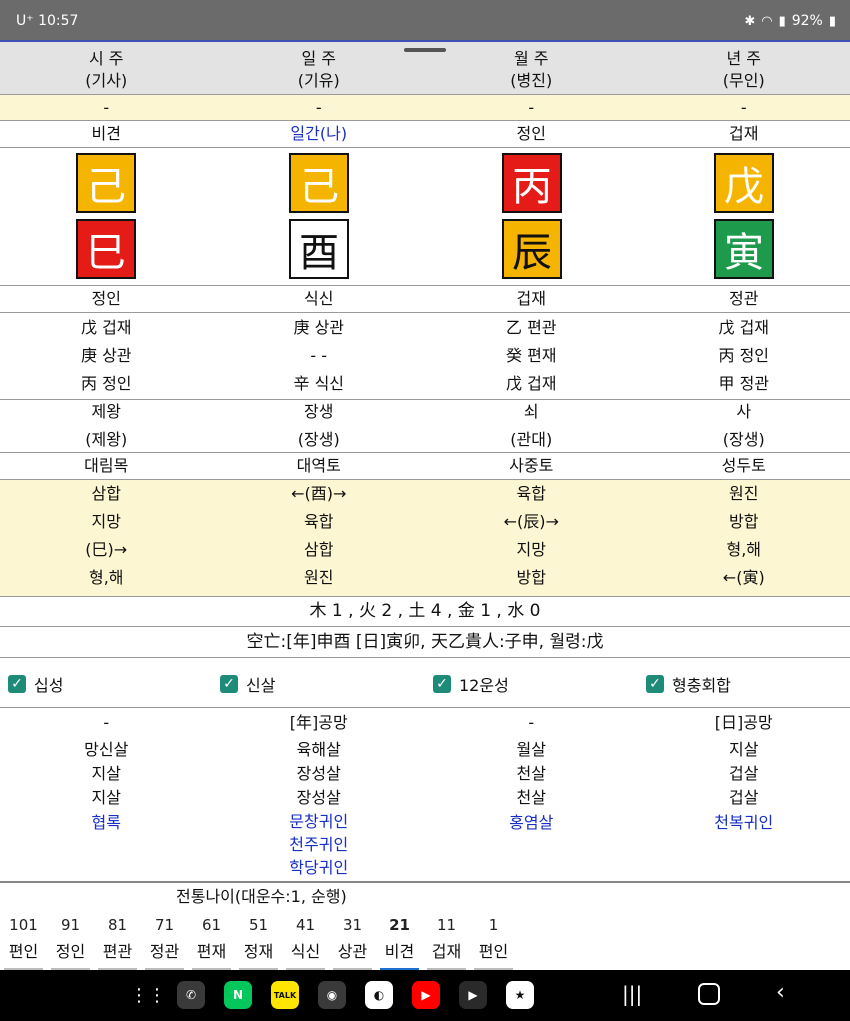 The width and height of the screenshot is (850, 1021). What do you see at coordinates (319, 538) in the screenshot?
I see `relations-cell: ←(酉)→ 육합 삼합 원진` at bounding box center [319, 538].